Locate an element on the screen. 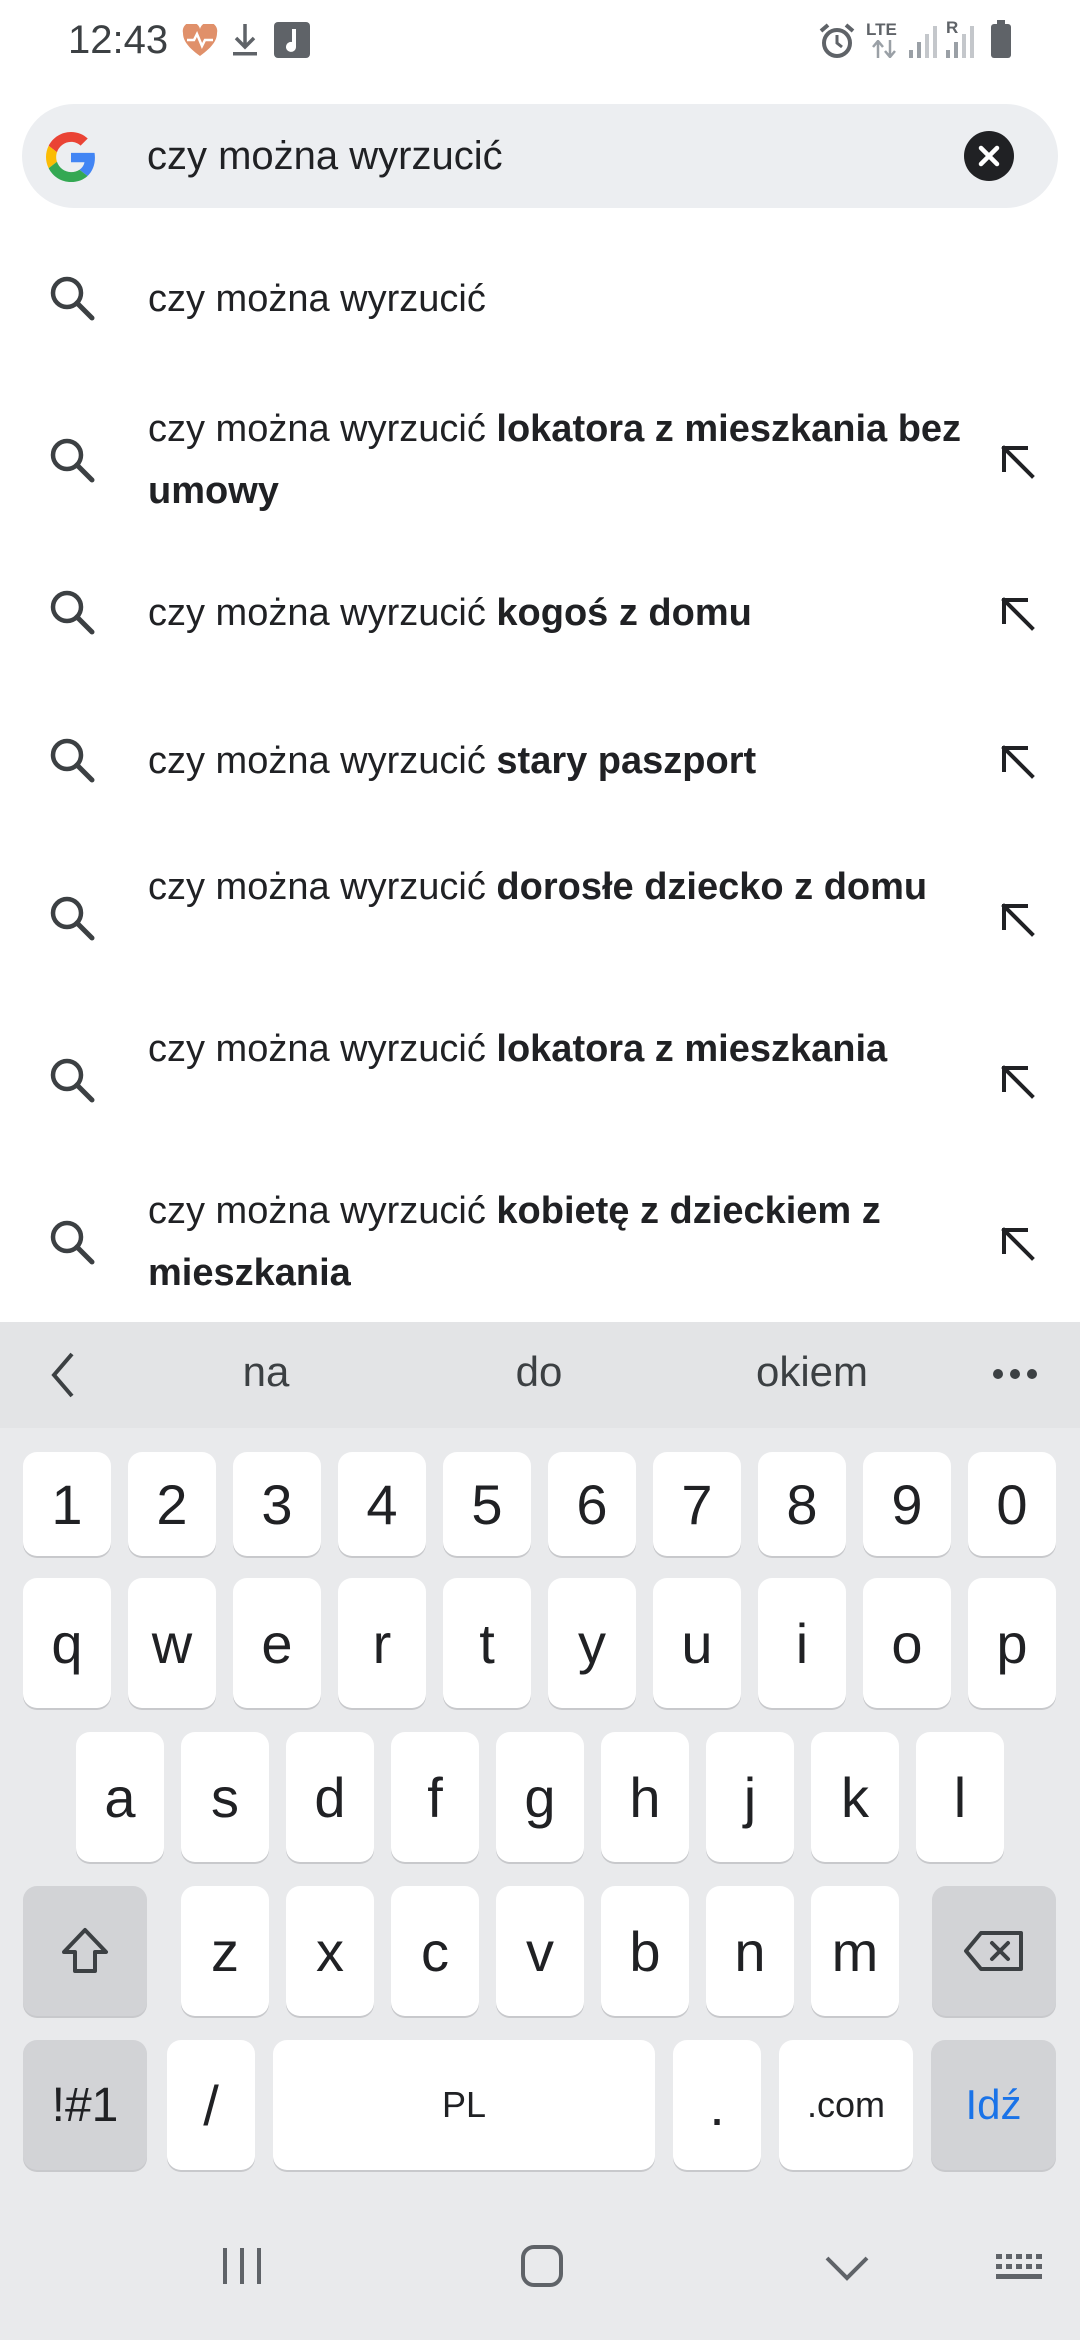  suggestion-text: czy można wyrzucić is located at coordinates (317, 299).